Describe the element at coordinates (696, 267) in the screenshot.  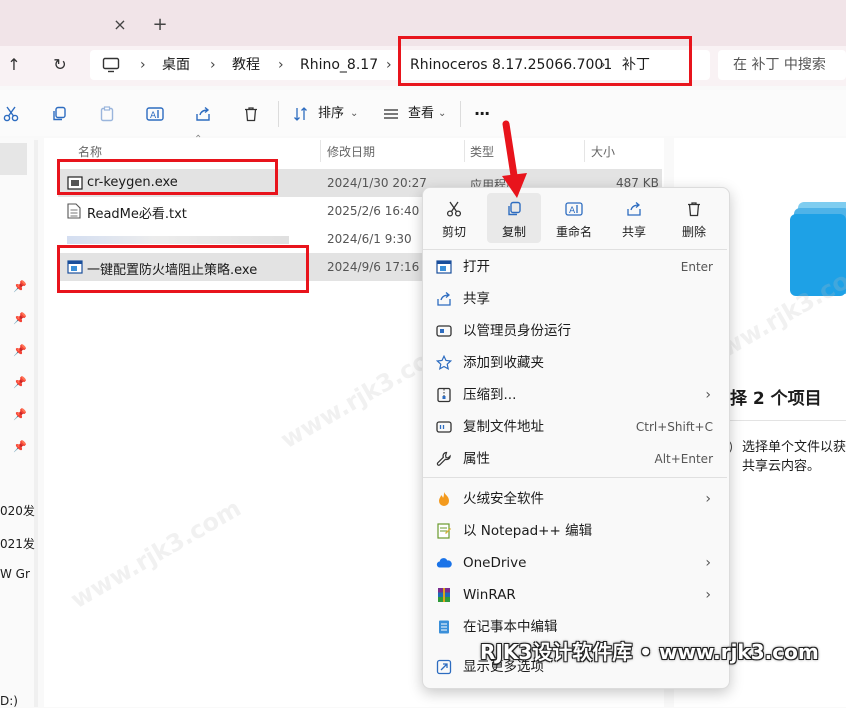
I see `menu-item-shortcut: Enter` at that location.